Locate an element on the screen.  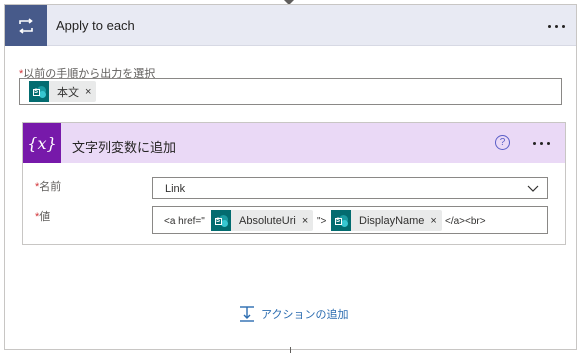
add-action-label: アクションの追加 is located at coordinates (305, 315).